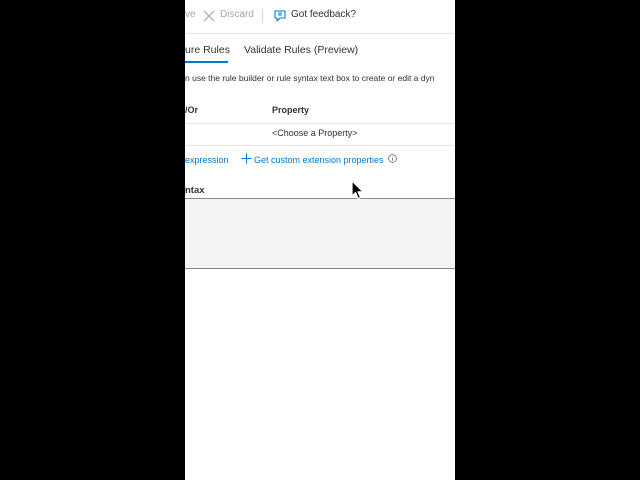  What do you see at coordinates (195, 190) in the screenshot?
I see `rule-syntax-label: ntax` at bounding box center [195, 190].